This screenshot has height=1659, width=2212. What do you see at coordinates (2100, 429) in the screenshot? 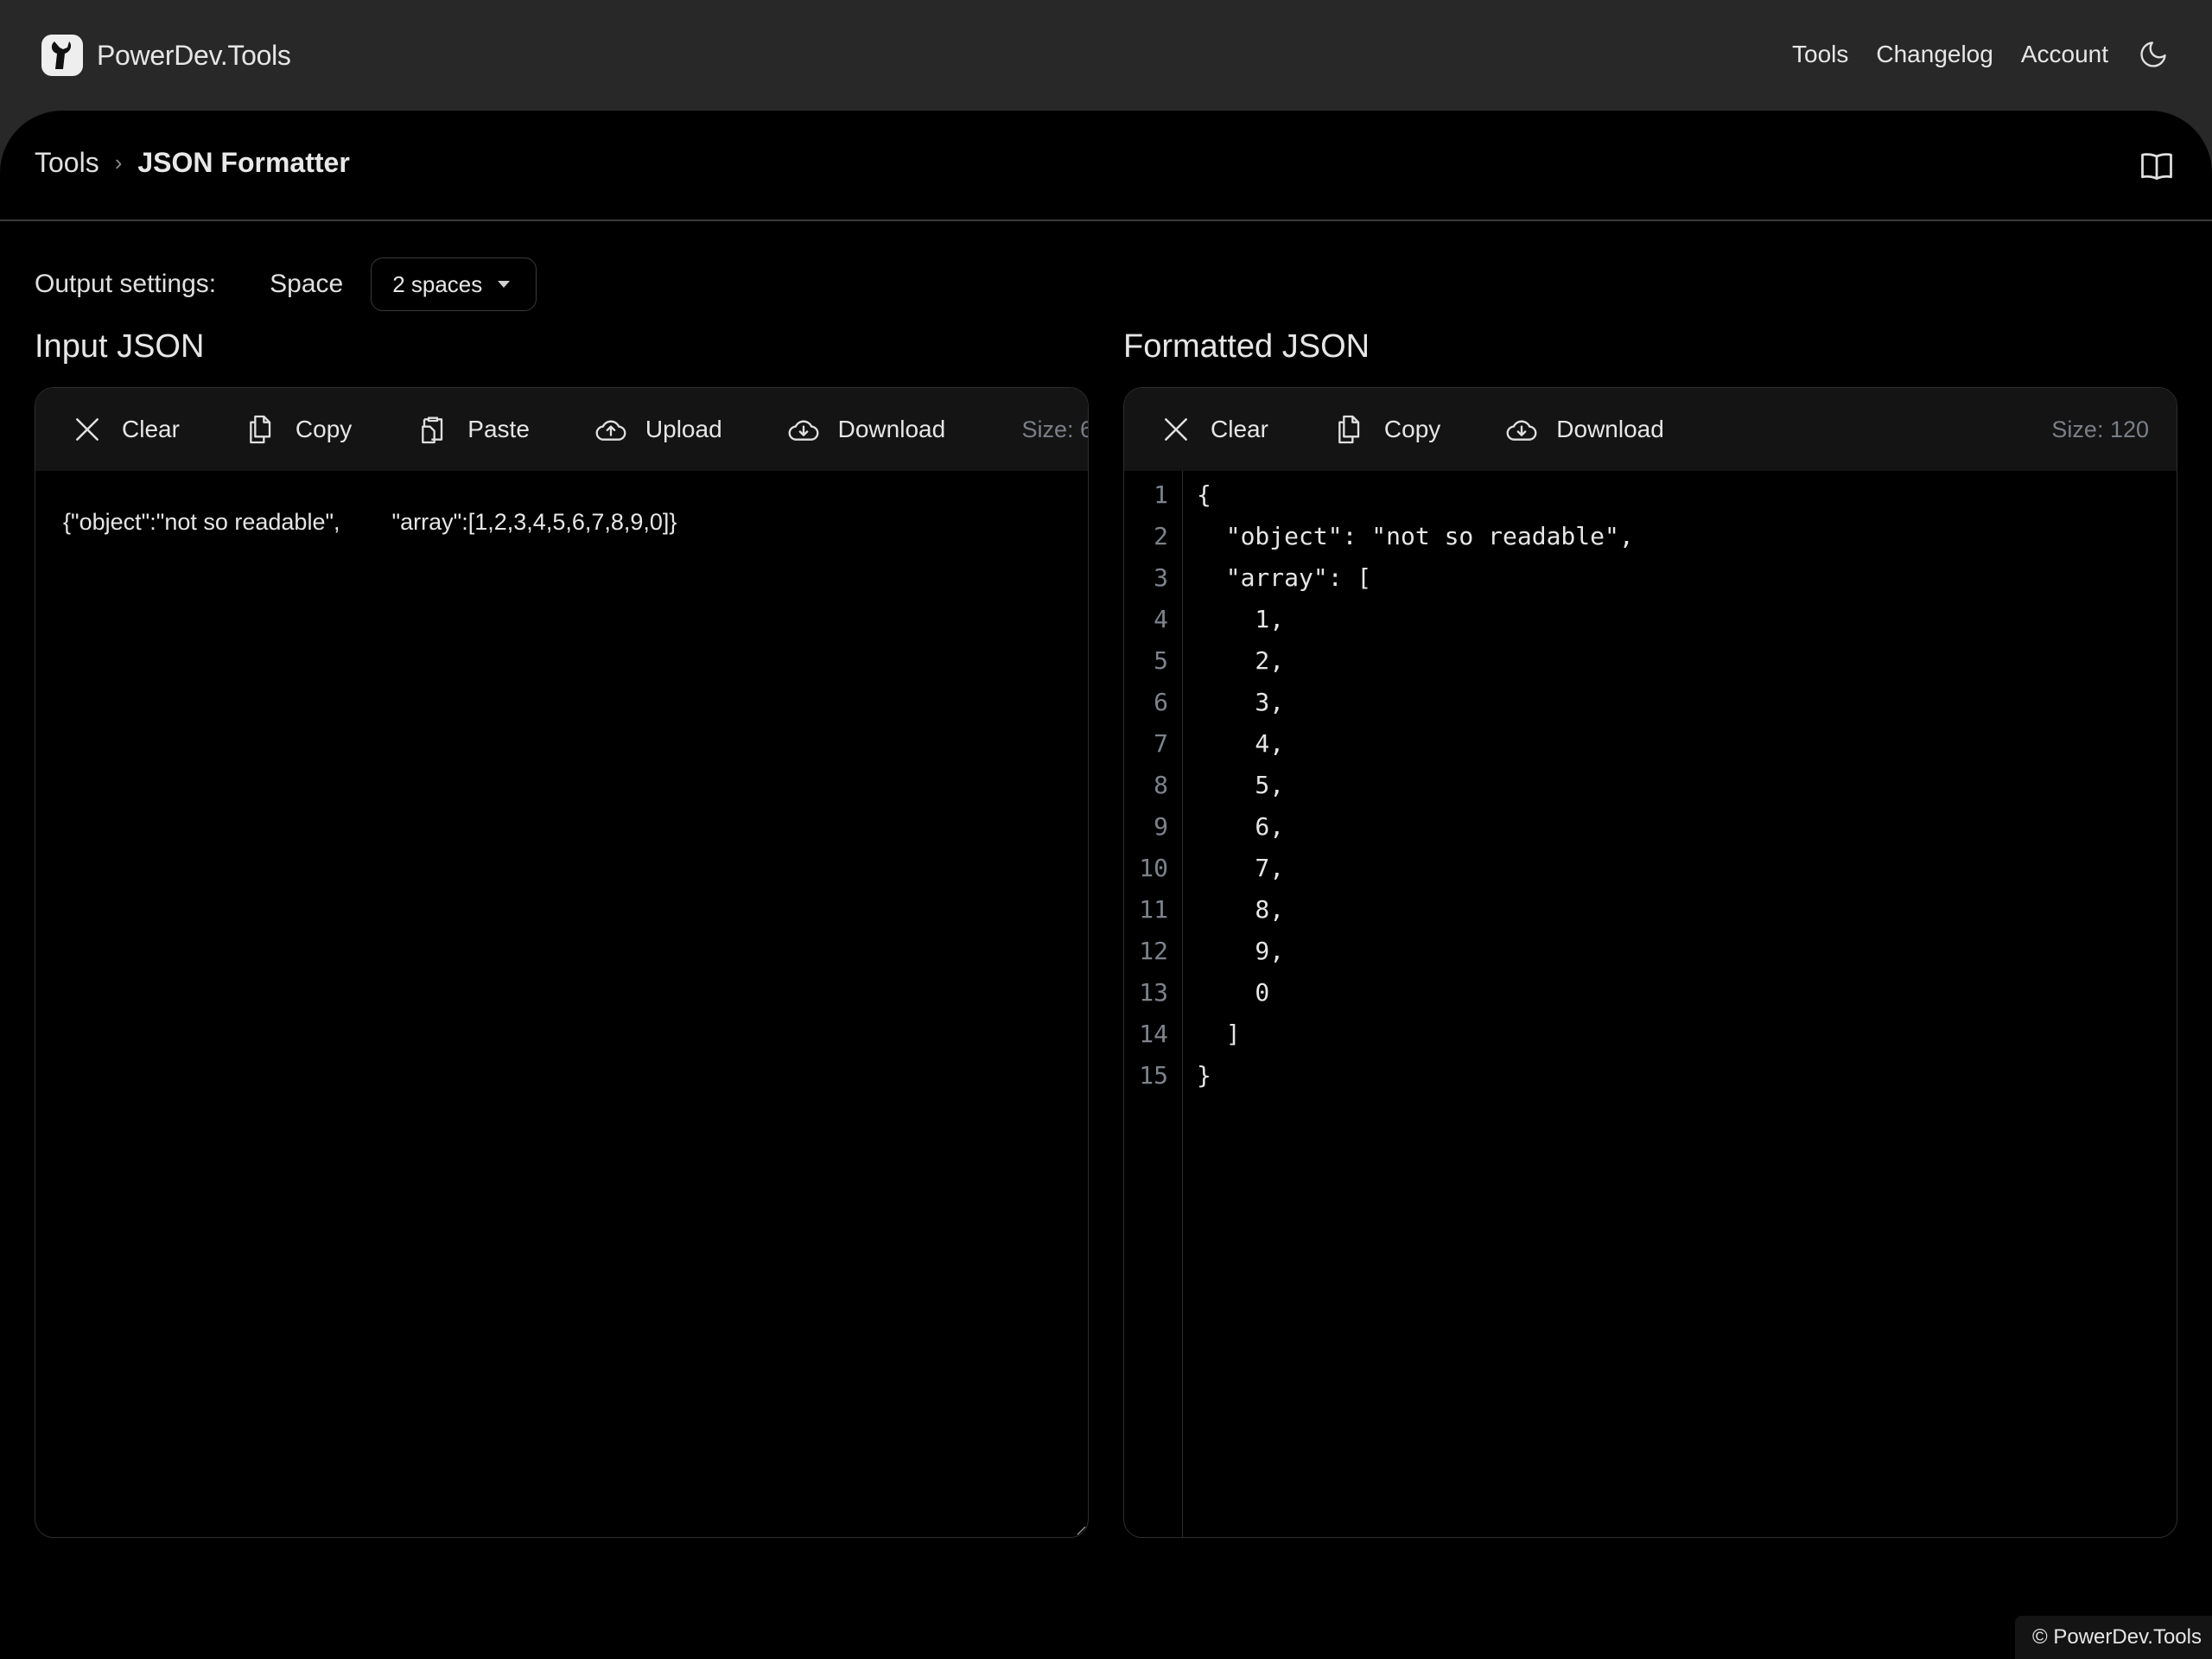
I see `output-size: Size: 120` at bounding box center [2100, 429].